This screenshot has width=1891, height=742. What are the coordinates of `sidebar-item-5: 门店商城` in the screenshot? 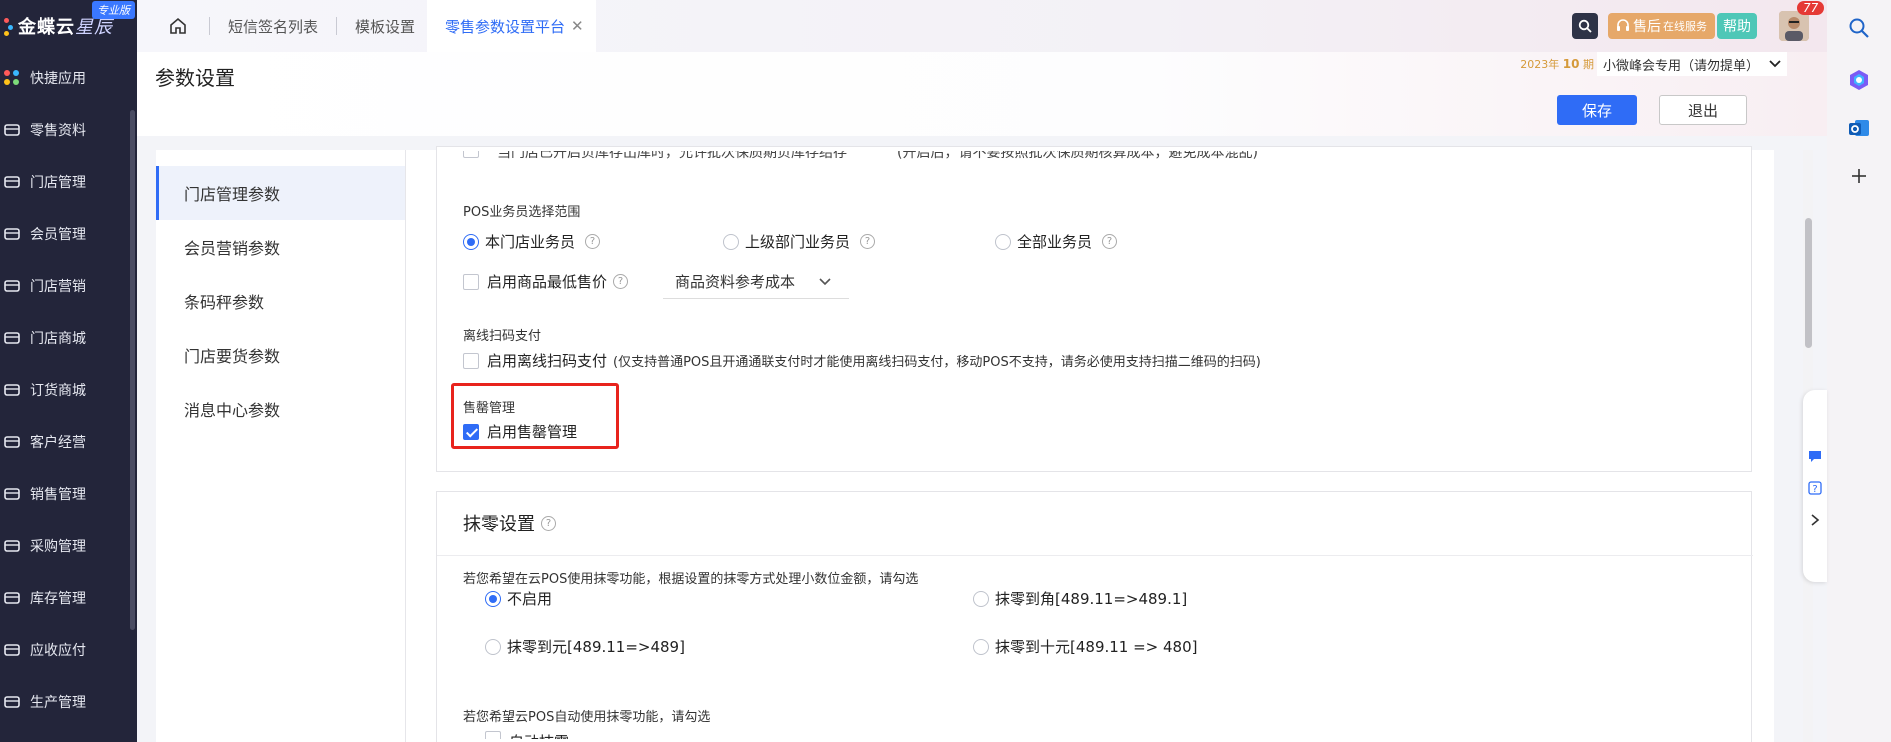 It's located at (68, 338).